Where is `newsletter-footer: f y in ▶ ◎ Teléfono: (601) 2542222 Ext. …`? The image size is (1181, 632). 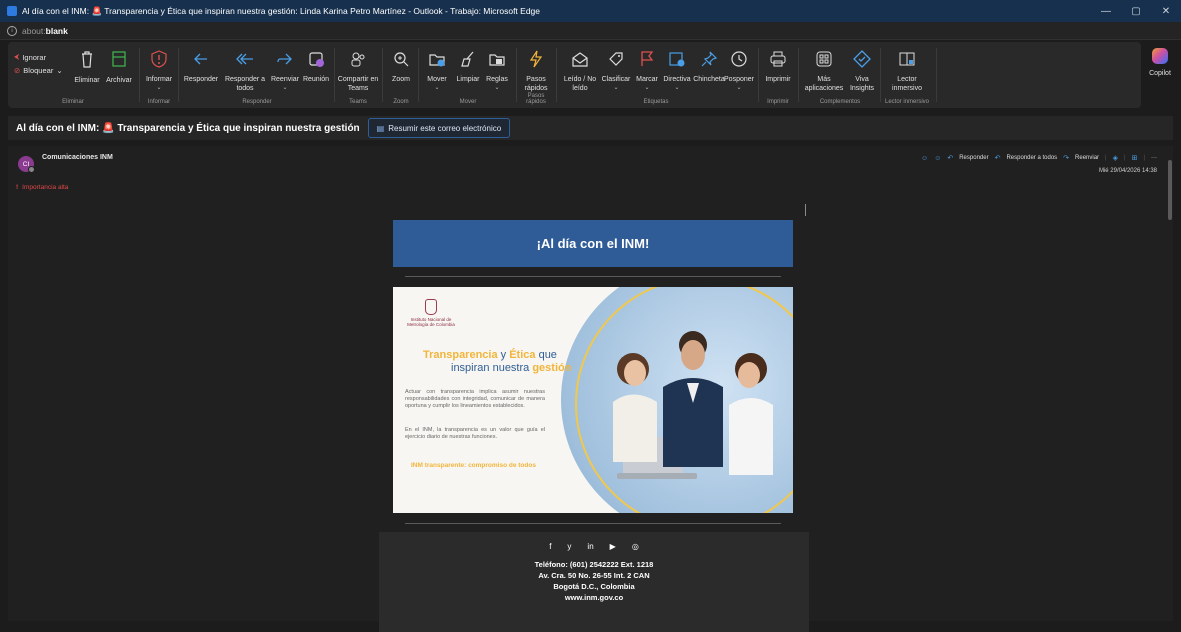
newsletter-footer: f y in ▶ ◎ Teléfono: (601) 2542222 Ext. … is located at coordinates (594, 582).